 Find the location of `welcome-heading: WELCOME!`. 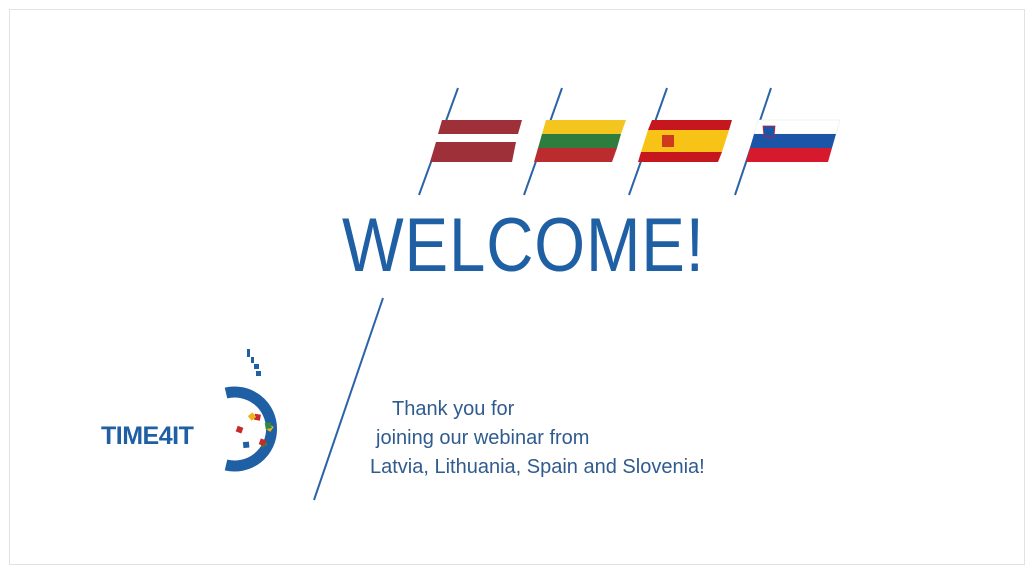

welcome-heading: WELCOME! is located at coordinates (523, 245).